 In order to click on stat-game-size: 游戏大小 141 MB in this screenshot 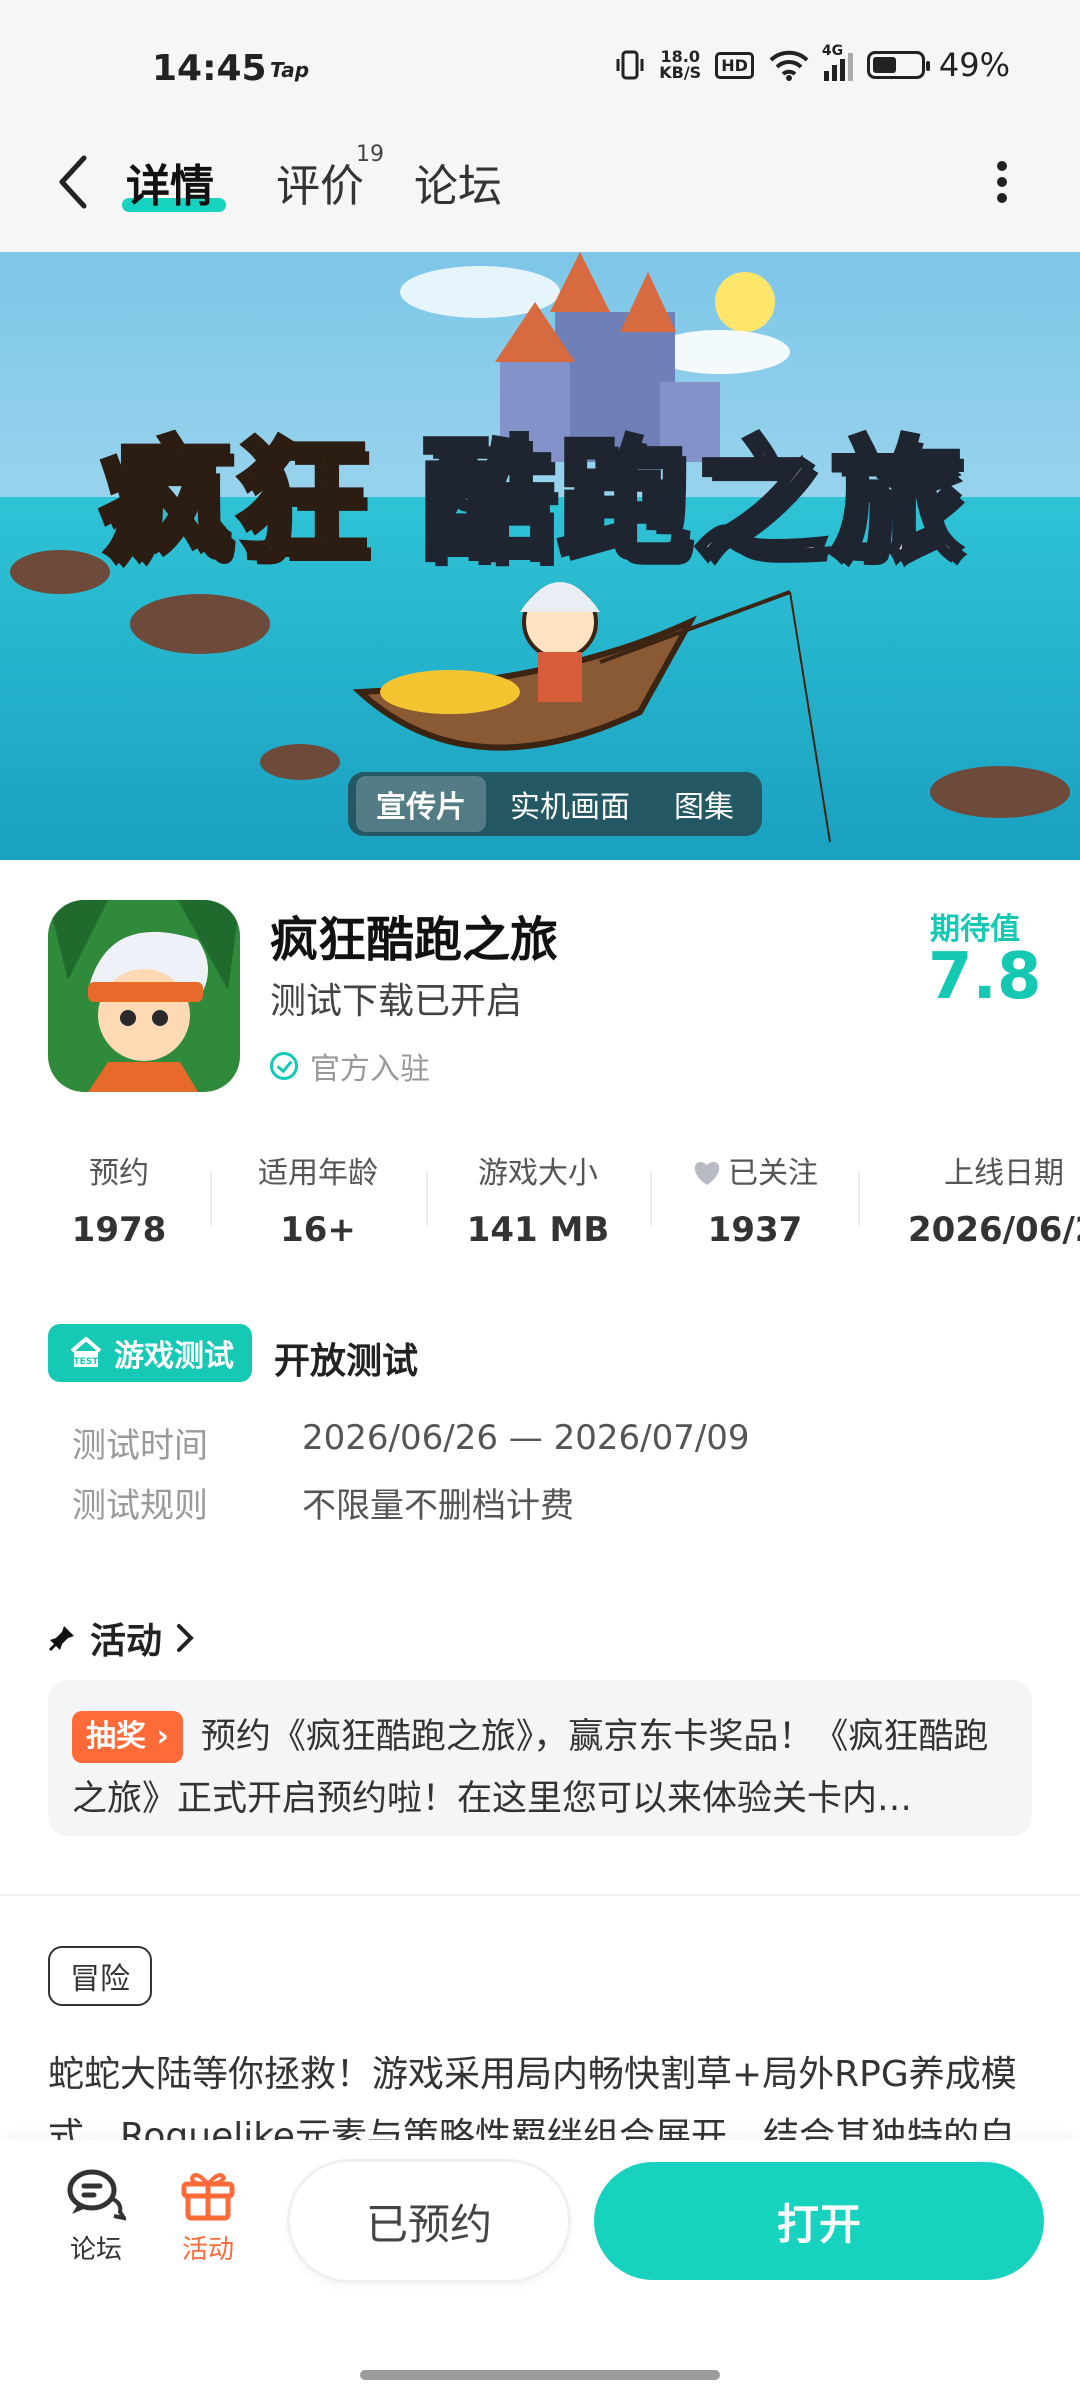, I will do `click(538, 1199)`.